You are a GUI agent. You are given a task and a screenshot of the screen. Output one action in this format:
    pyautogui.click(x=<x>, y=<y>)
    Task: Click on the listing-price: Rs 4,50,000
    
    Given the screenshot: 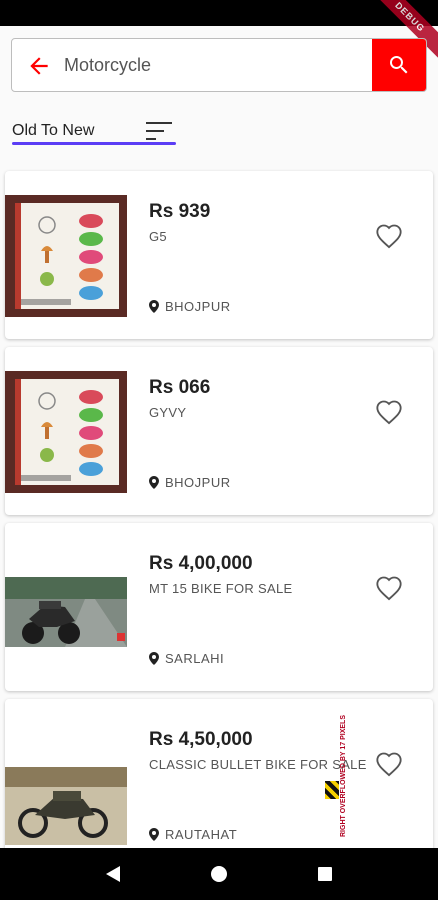 What is the action you would take?
    pyautogui.click(x=201, y=739)
    